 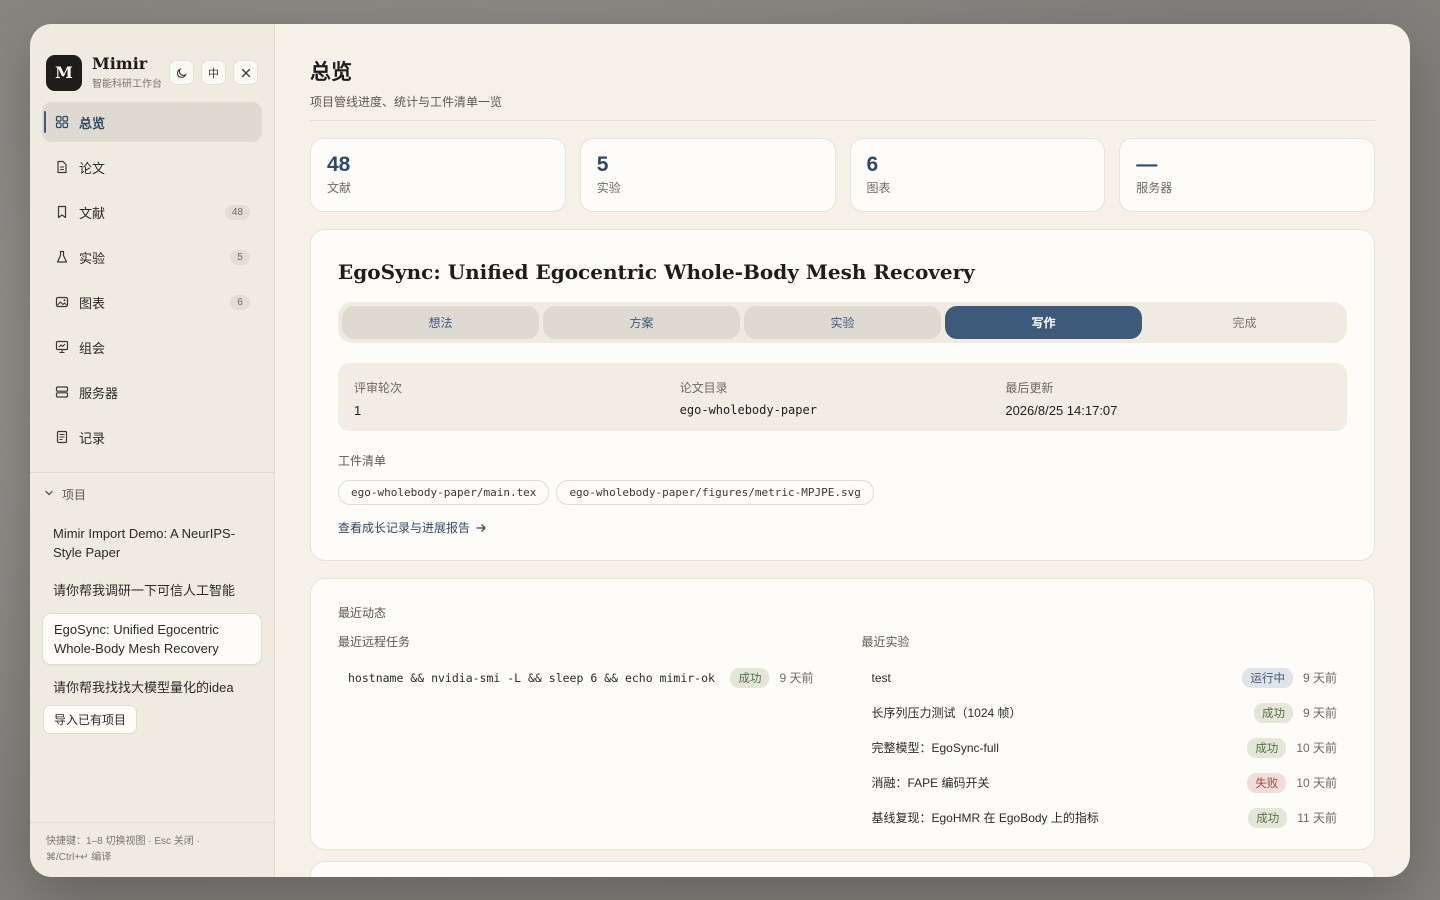 I want to click on stat-label: 服务器, so click(x=1154, y=188).